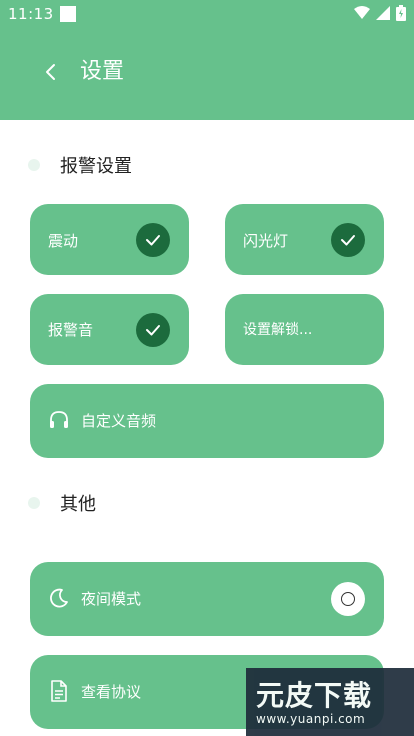 Image resolution: width=414 pixels, height=736 pixels. What do you see at coordinates (102, 71) in the screenshot?
I see `page-title: 设置` at bounding box center [102, 71].